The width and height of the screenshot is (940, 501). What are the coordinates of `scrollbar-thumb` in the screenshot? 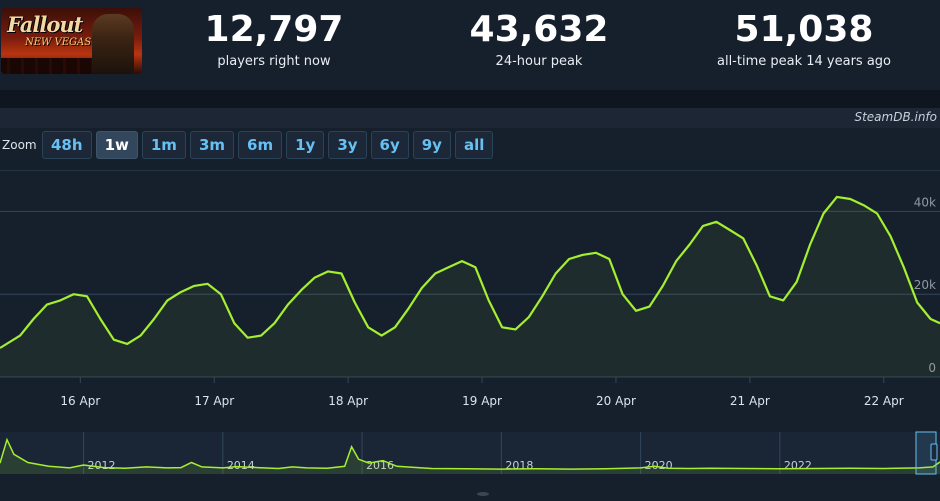 It's located at (483, 494).